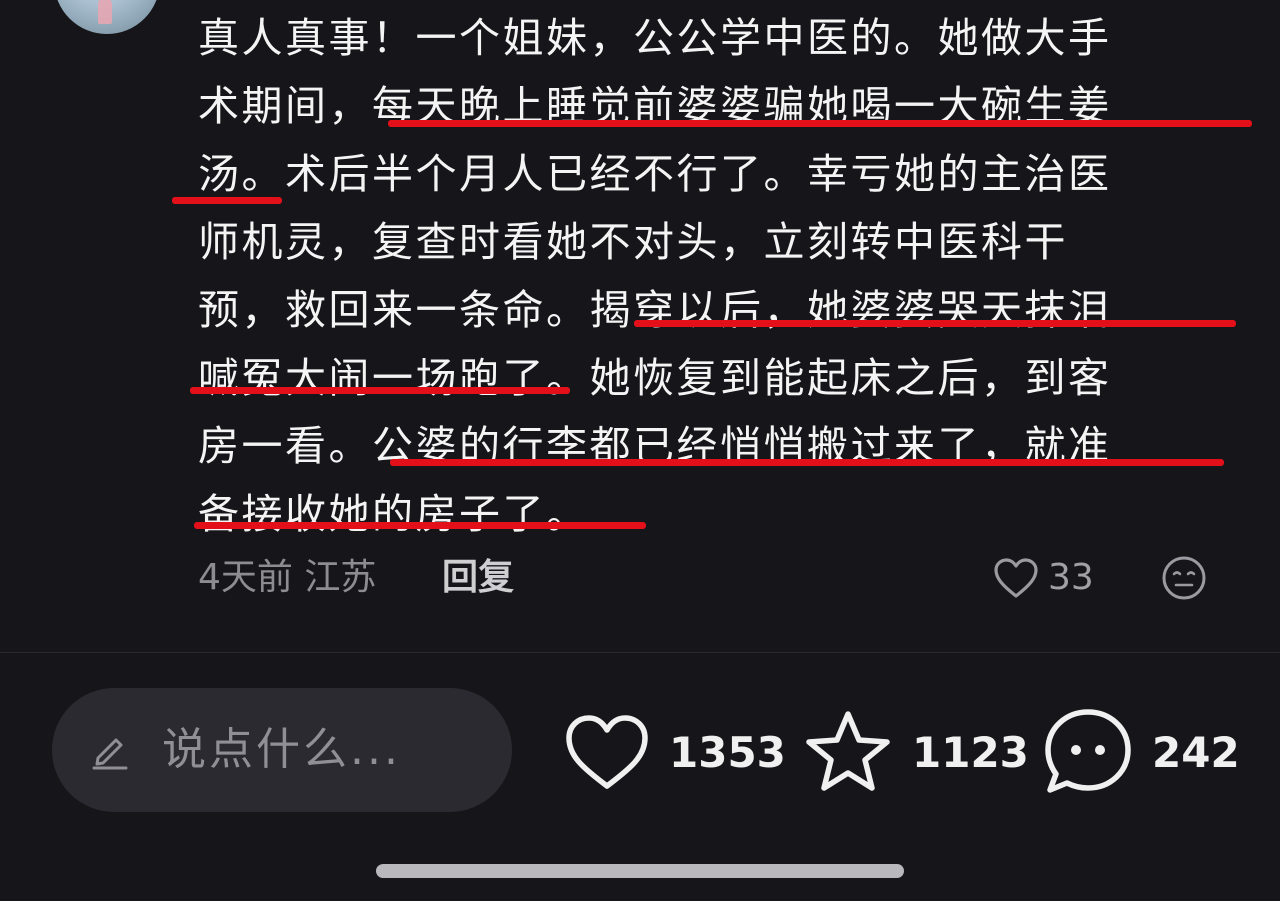  I want to click on highlighted-text: 喊冤大闹一场跑了, so click(372, 378).